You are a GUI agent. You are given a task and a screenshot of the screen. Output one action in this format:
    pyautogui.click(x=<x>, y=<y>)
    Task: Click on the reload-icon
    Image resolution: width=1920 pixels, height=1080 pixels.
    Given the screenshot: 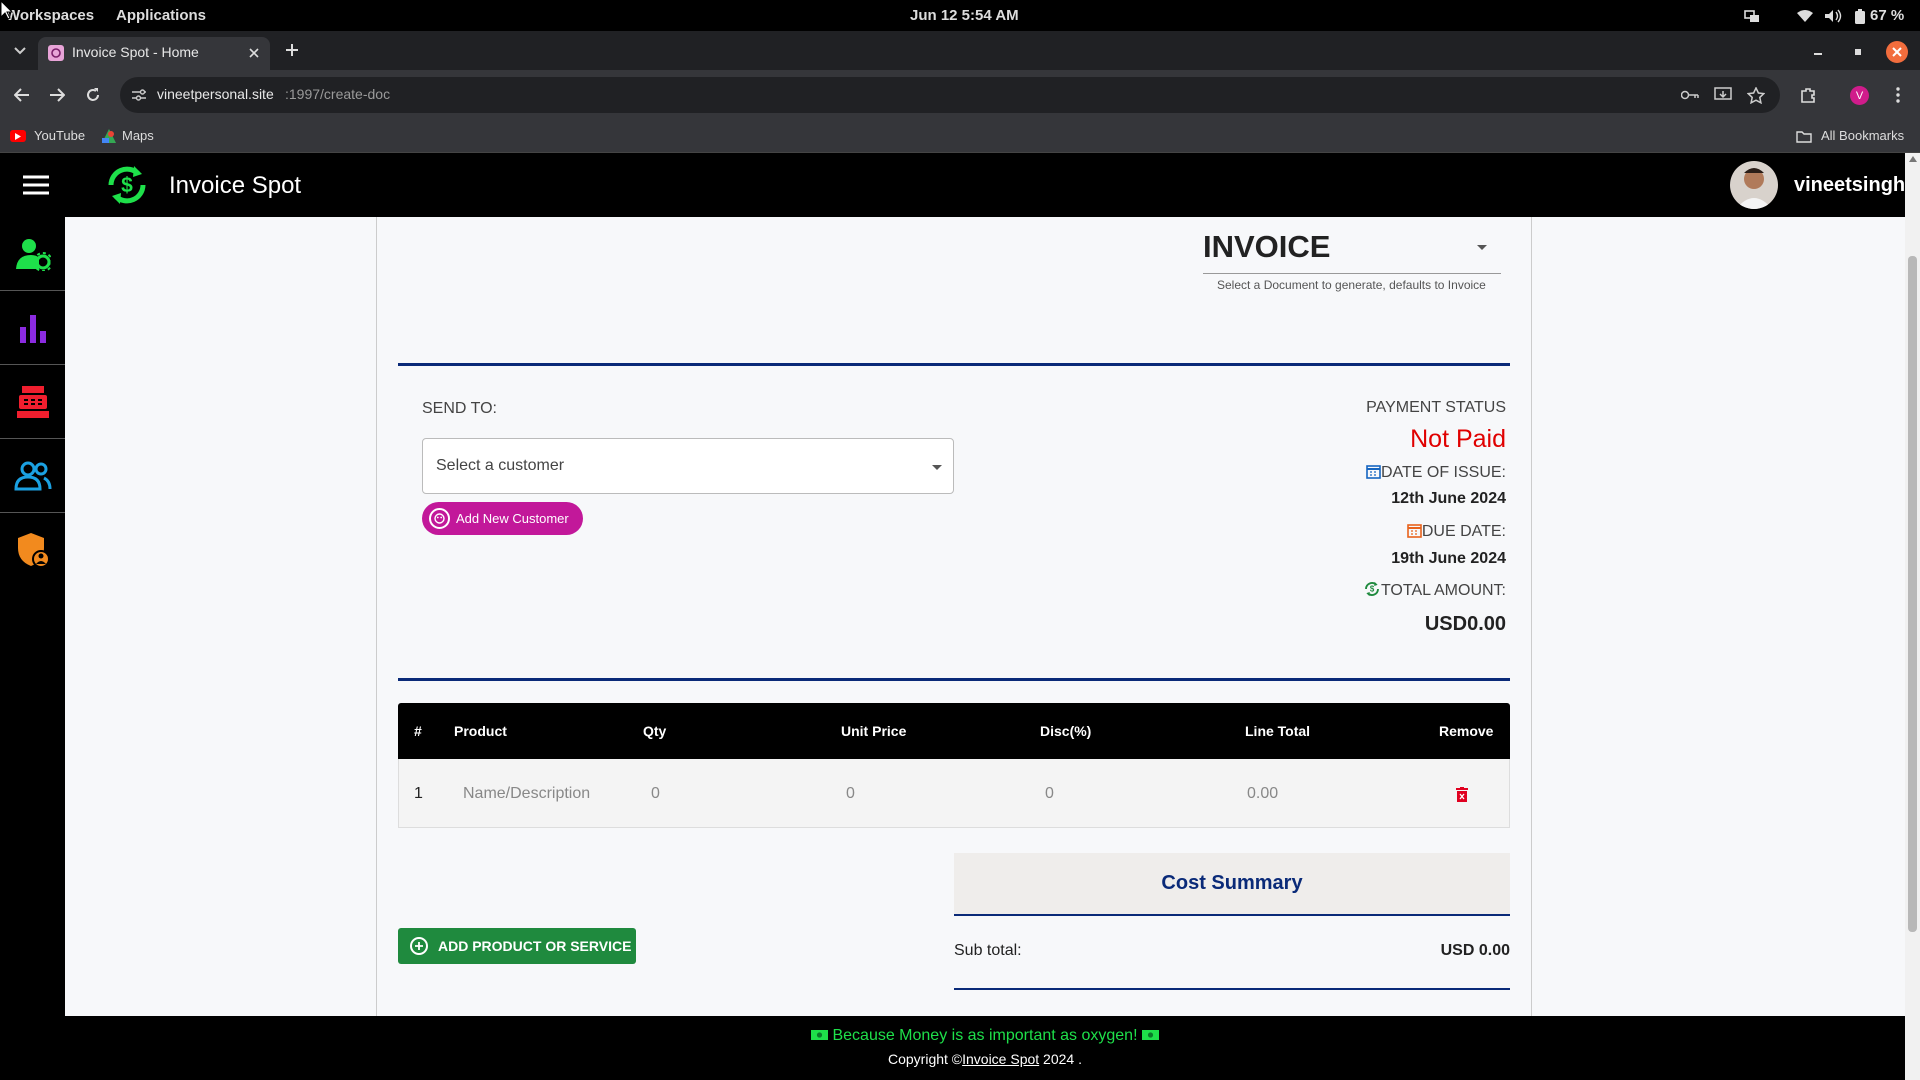 What is the action you would take?
    pyautogui.click(x=93, y=95)
    